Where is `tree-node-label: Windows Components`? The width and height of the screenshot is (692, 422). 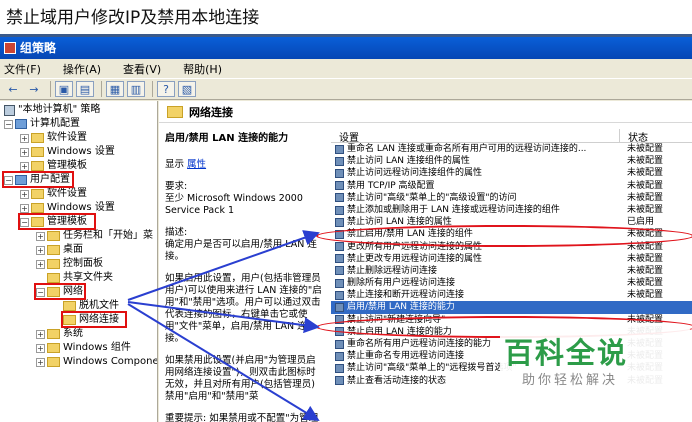 tree-node-label: Windows Components is located at coordinates (110, 361).